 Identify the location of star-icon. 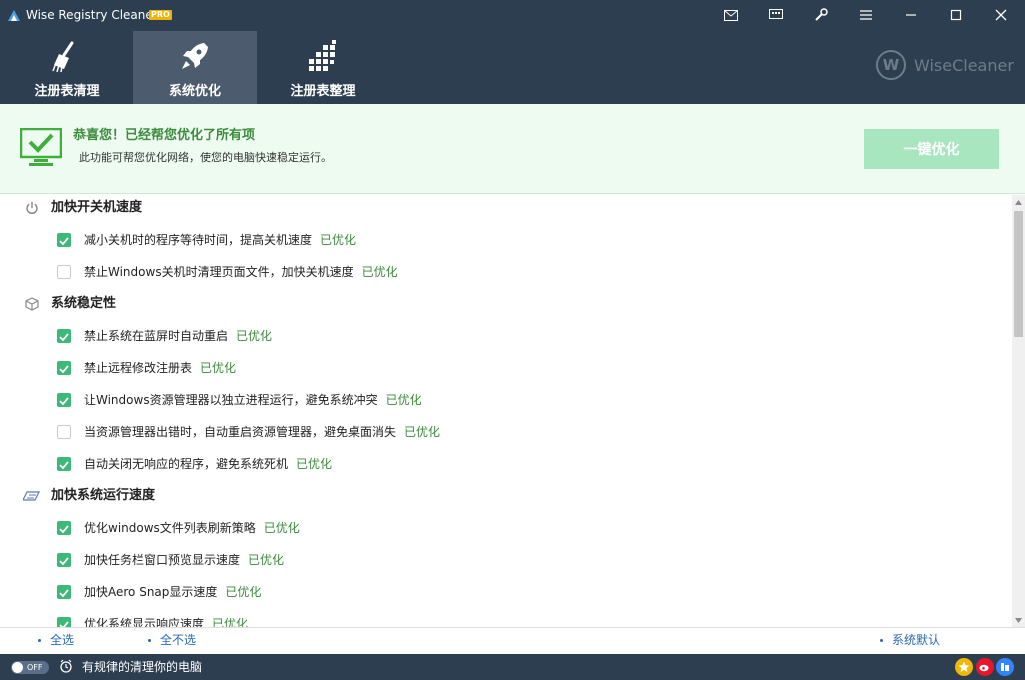
(964, 667).